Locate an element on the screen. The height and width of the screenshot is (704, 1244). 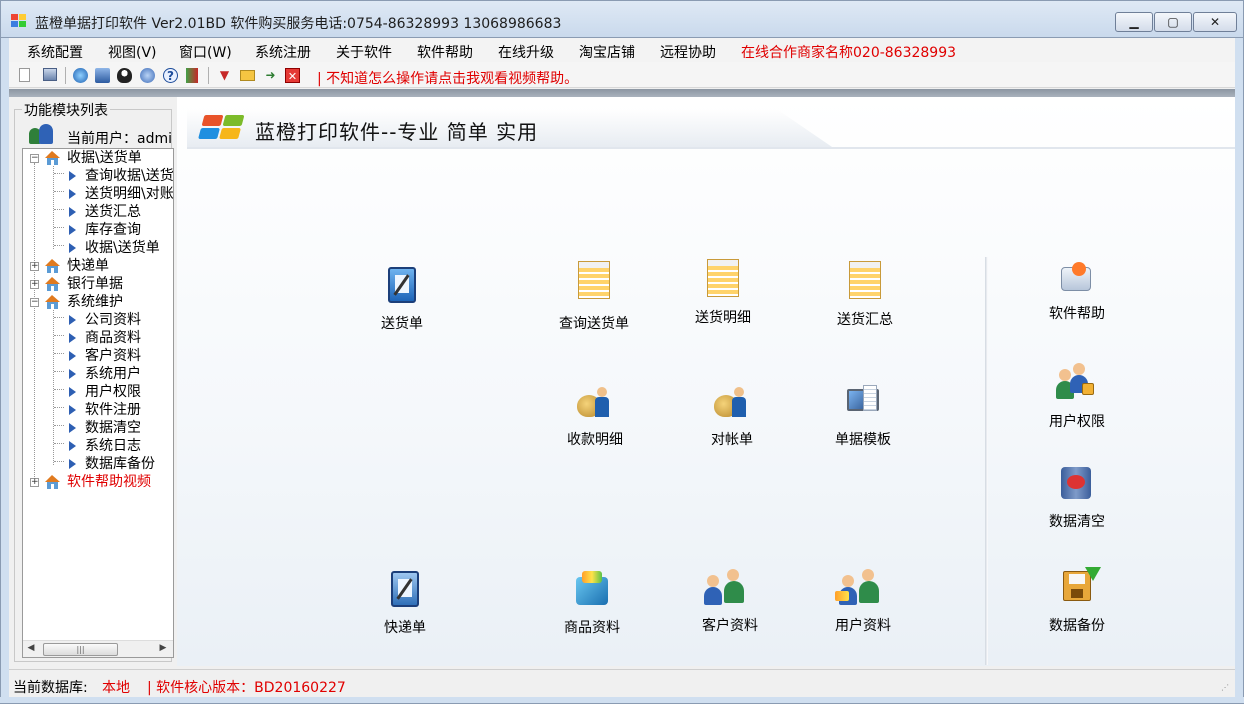
tile-statement: 对帐单 is located at coordinates (732, 421).